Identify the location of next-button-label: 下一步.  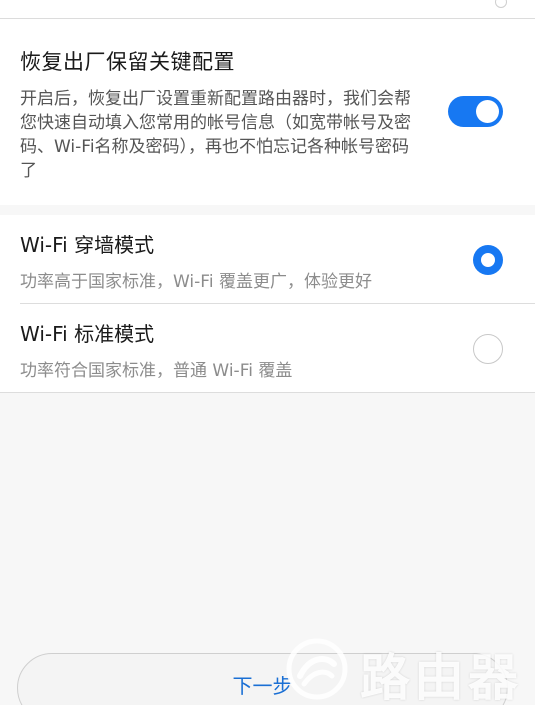
(262, 686).